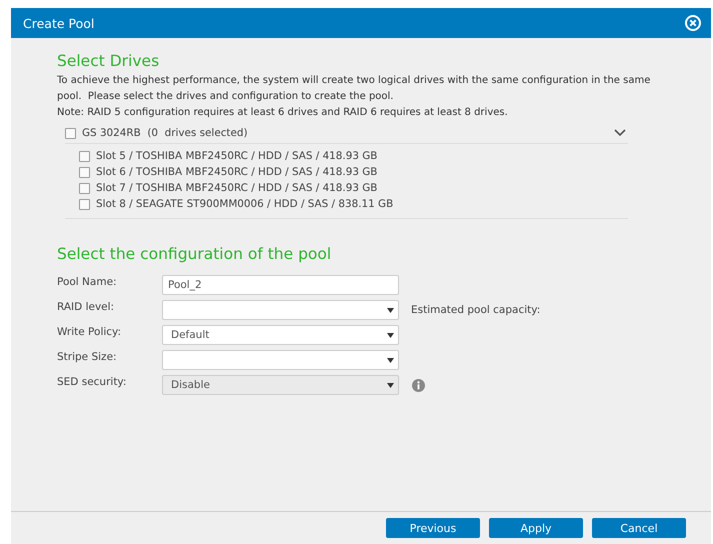 This screenshot has height=544, width=713. Describe the element at coordinates (237, 188) in the screenshot. I see `drive-label: Slot 7 / TOSHIBA MBF2450RC / HDD / SAS / 418.93 GB` at that location.